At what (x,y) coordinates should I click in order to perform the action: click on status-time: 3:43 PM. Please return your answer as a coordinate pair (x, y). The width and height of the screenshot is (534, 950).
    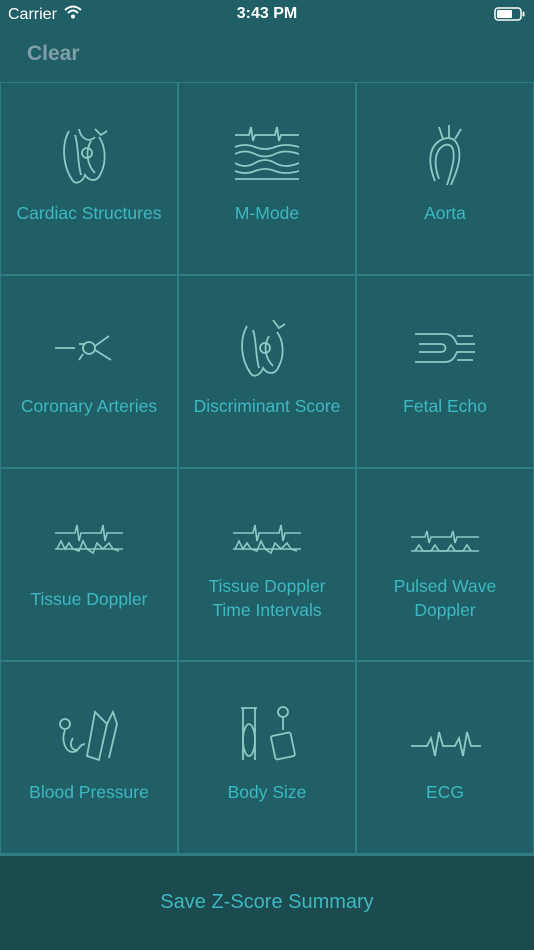
    Looking at the image, I should click on (267, 13).